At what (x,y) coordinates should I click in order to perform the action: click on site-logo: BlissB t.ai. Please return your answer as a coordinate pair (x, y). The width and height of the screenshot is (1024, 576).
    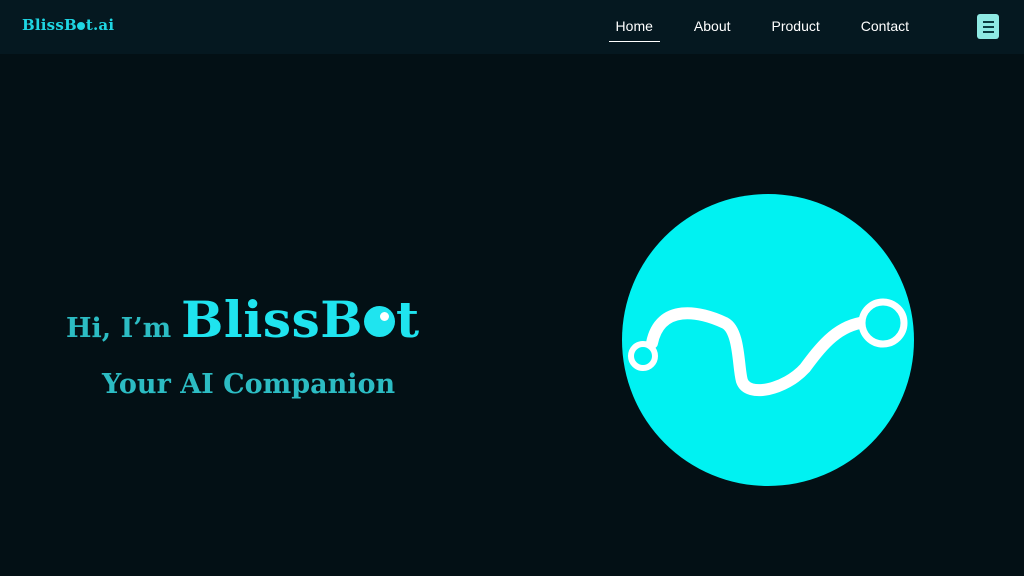
    Looking at the image, I should click on (68, 25).